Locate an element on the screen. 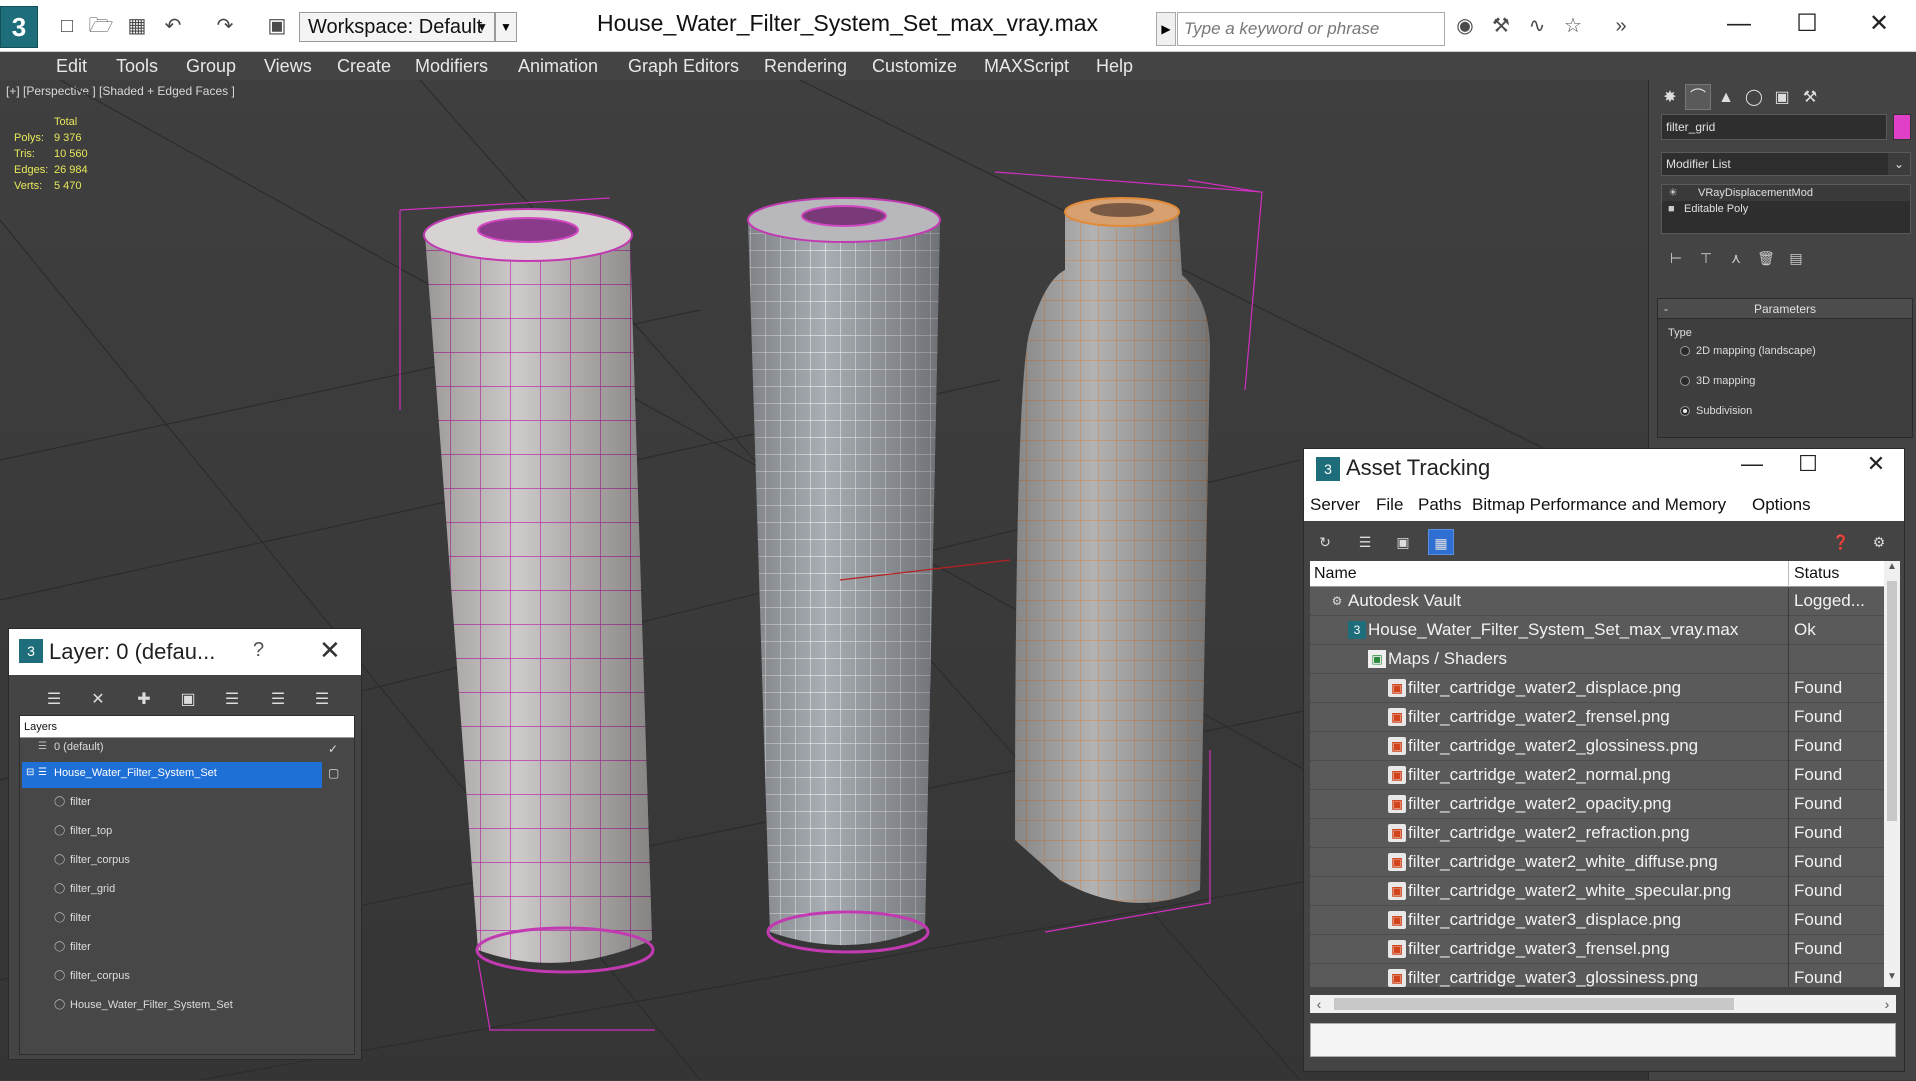 The image size is (1916, 1081). radio-3d-mapping: 3D mapping is located at coordinates (1717, 381).